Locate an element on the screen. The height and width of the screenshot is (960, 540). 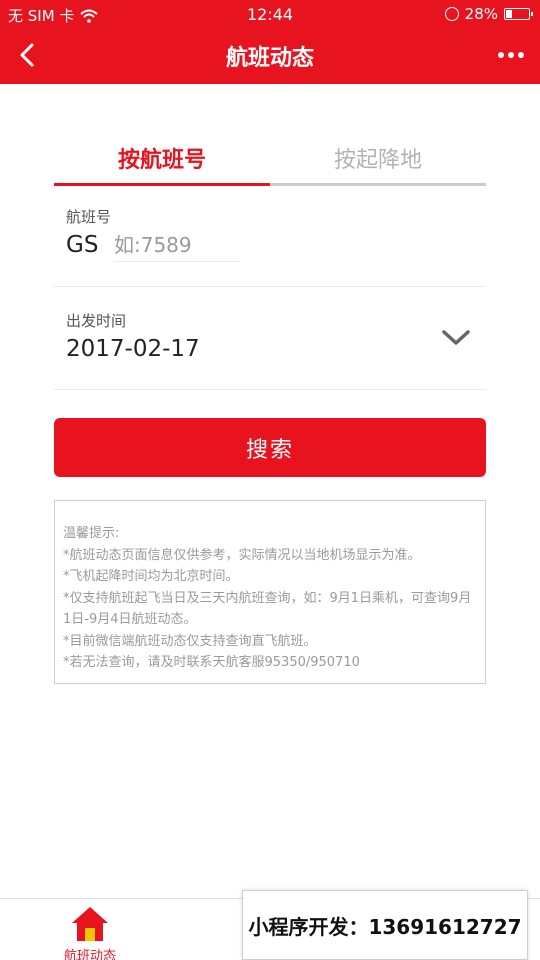
search-mode-tabs: 按航班号 按起降地 is located at coordinates (270, 162).